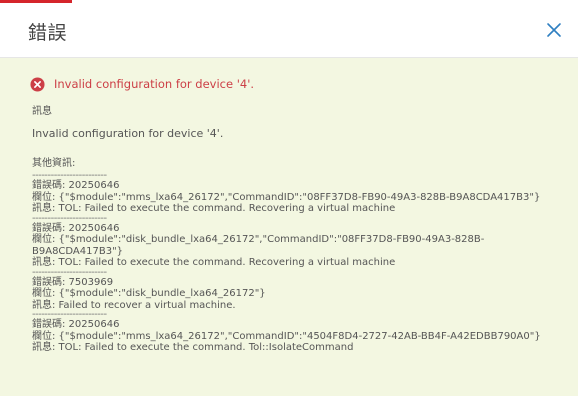  What do you see at coordinates (289, 29) in the screenshot?
I see `dialog-header: 錯誤` at bounding box center [289, 29].